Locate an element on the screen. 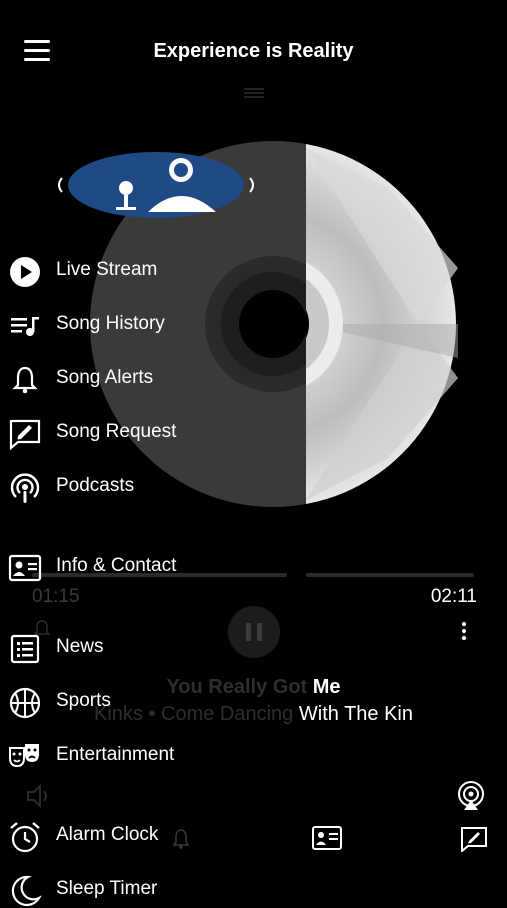 This screenshot has width=507, height=908. song-title-visible: Me is located at coordinates (326, 687).